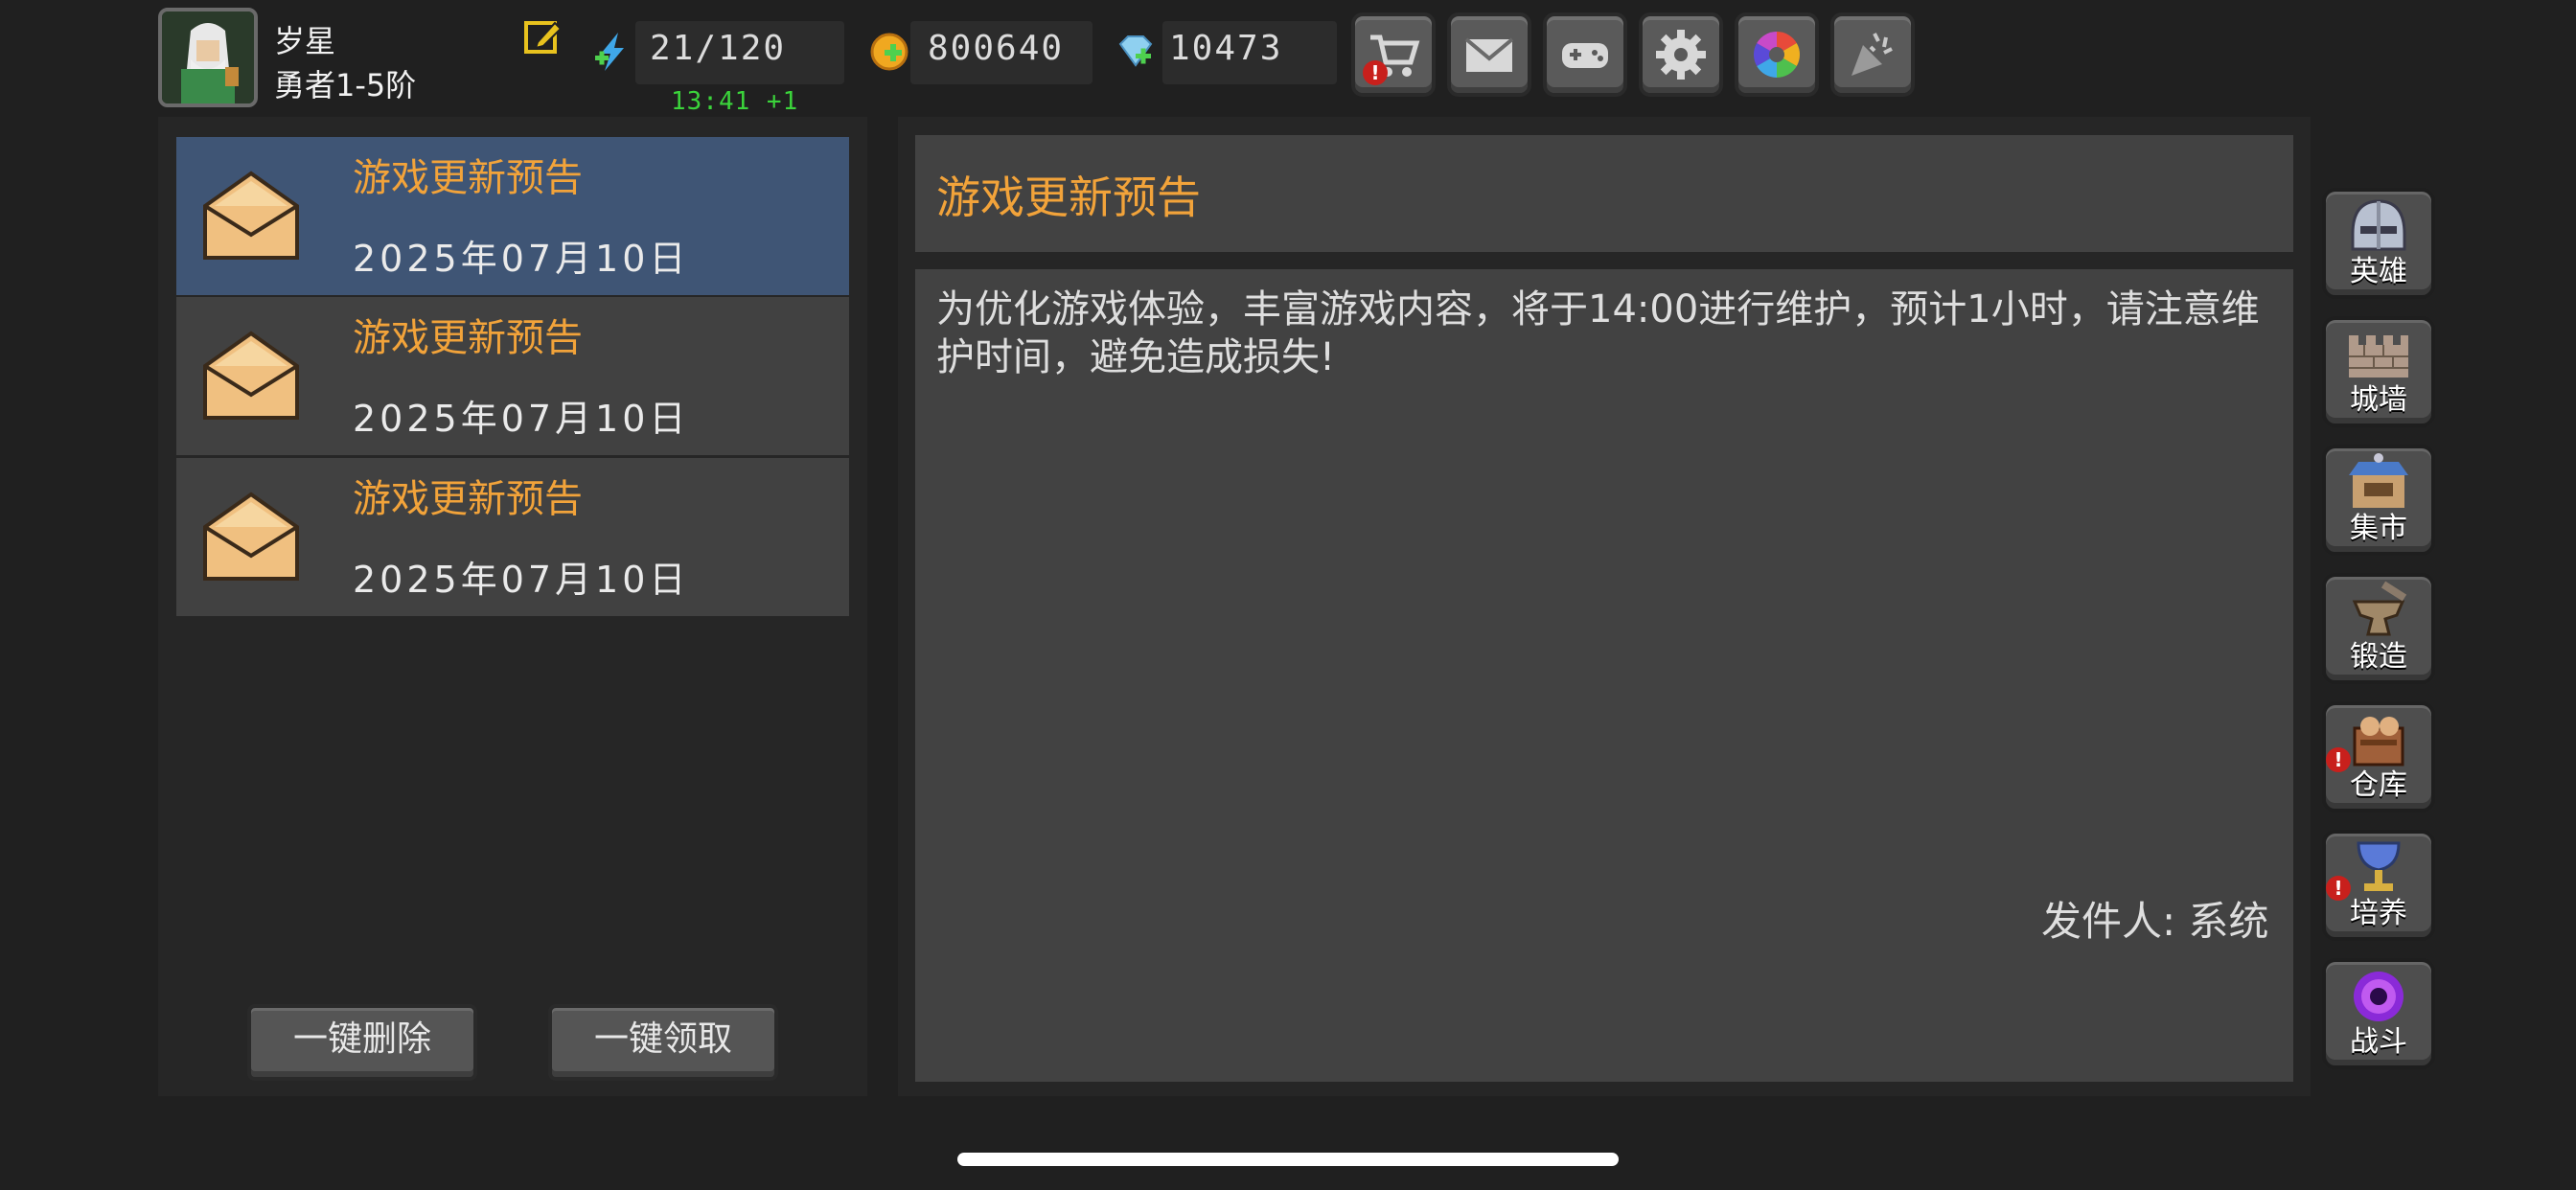 Image resolution: width=2576 pixels, height=1190 pixels. Describe the element at coordinates (2378, 886) in the screenshot. I see `nav-train-button: ! 培养` at that location.